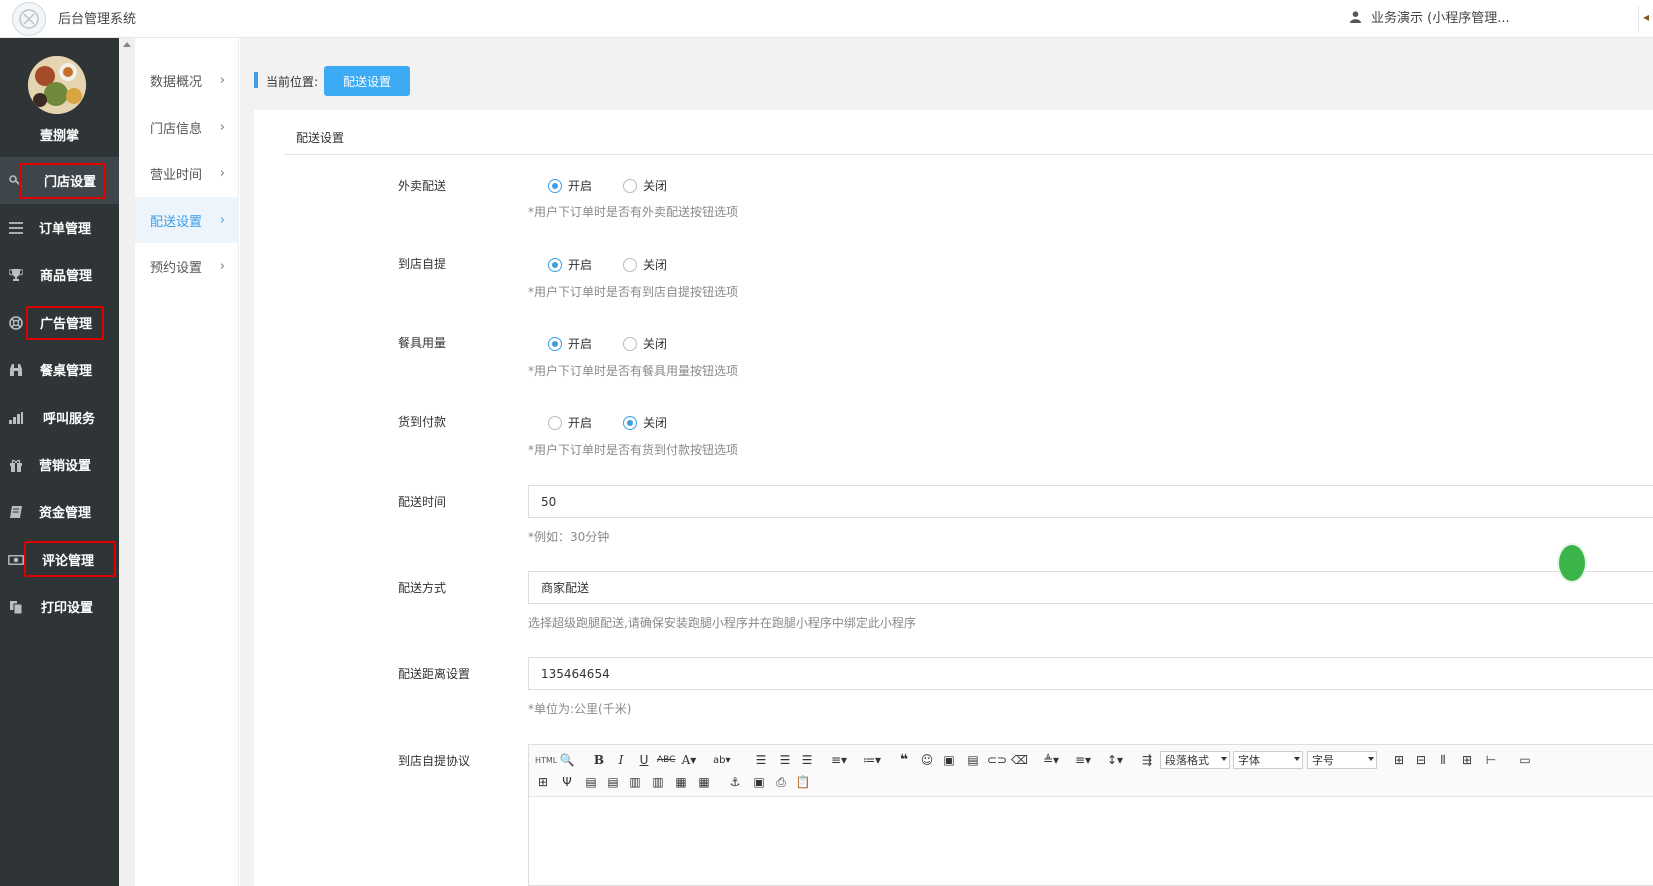 The image size is (1653, 886). Describe the element at coordinates (16, 607) in the screenshot. I see `copy-icon` at that location.